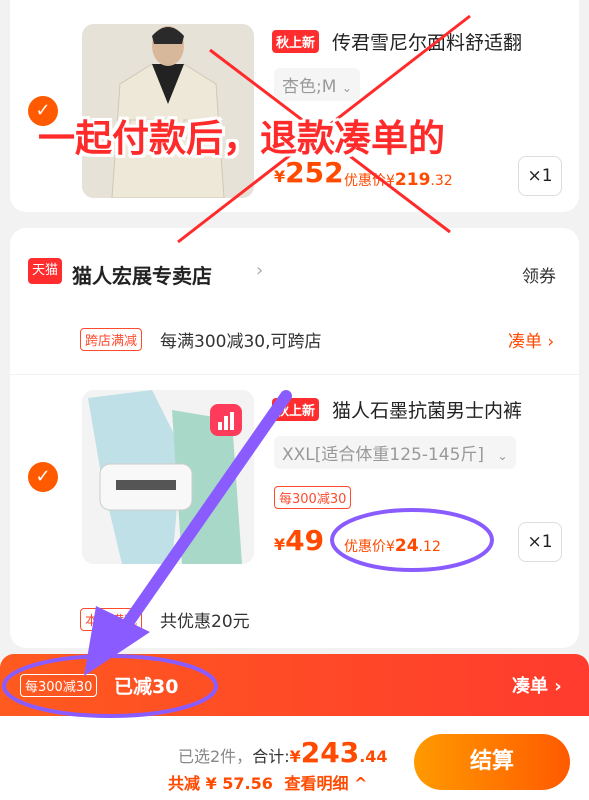  Describe the element at coordinates (205, 622) in the screenshot. I see `store-discount-text: 共优惠20元` at that location.